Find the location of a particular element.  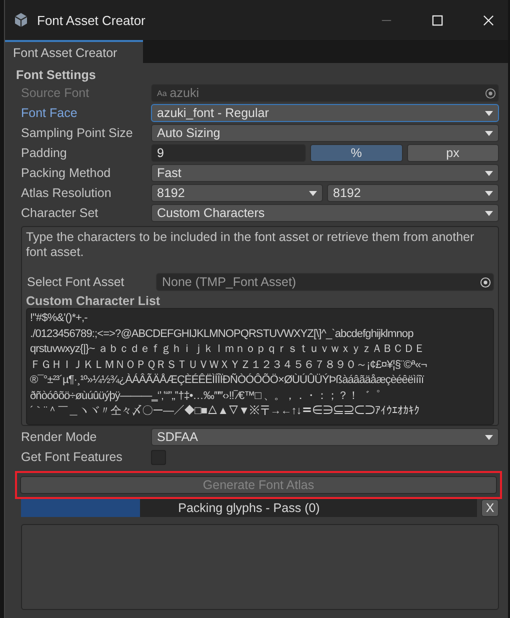

field-label: Packing Method is located at coordinates (66, 173).